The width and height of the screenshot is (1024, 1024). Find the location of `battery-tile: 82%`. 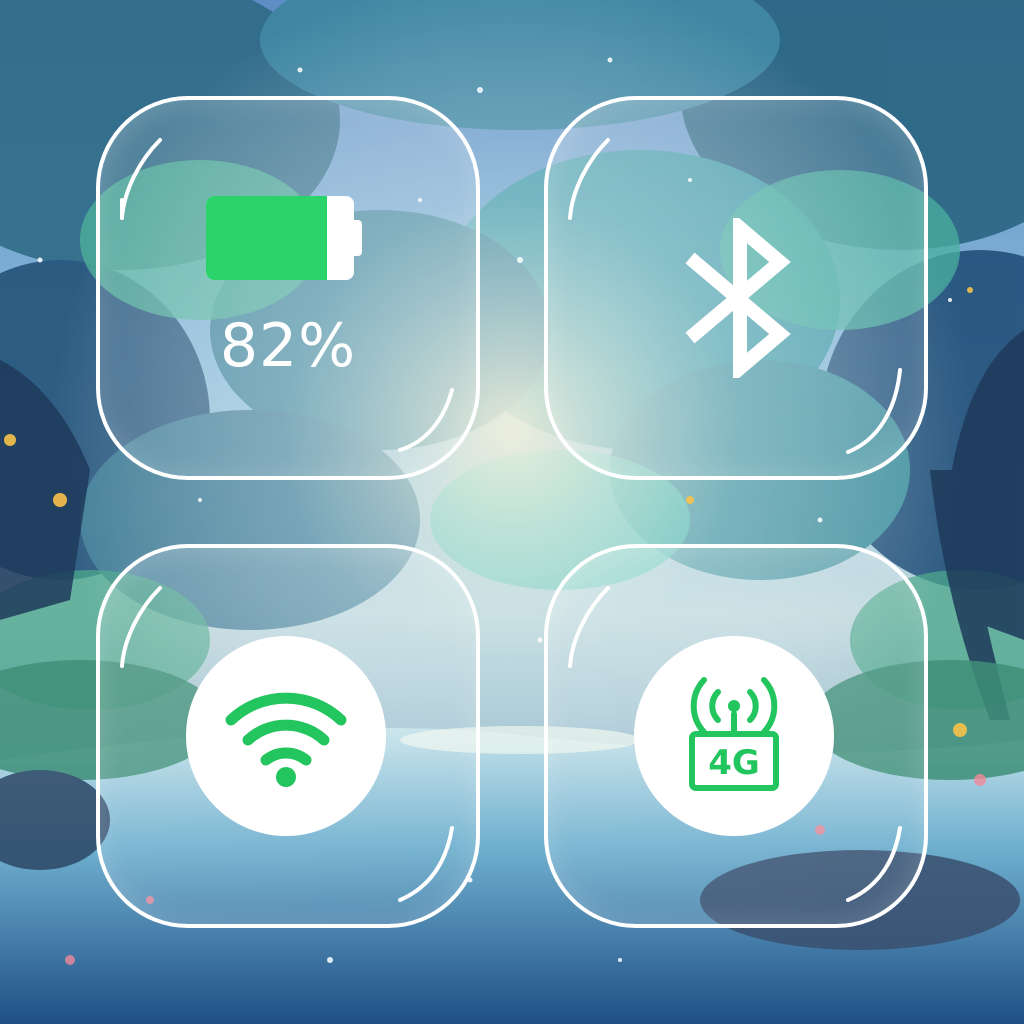

battery-tile: 82% is located at coordinates (288, 288).